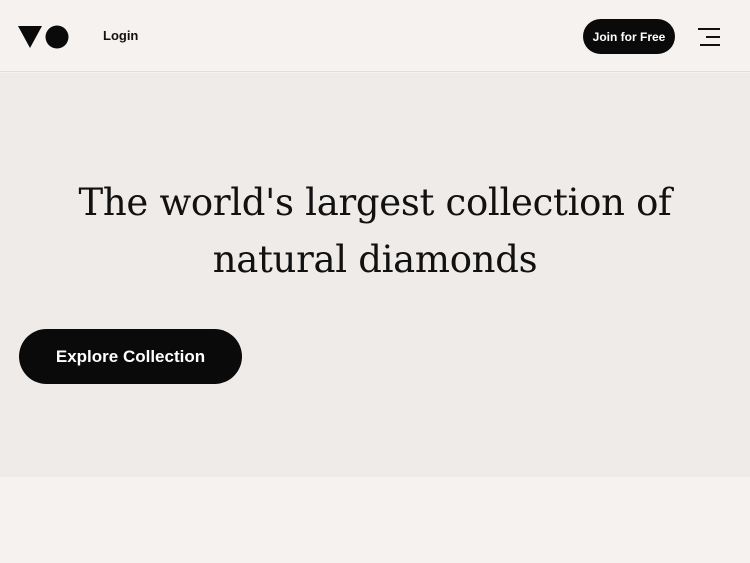 The image size is (750, 563). What do you see at coordinates (375, 202) in the screenshot?
I see `hero-title-line-1: The world's largest collection of` at bounding box center [375, 202].